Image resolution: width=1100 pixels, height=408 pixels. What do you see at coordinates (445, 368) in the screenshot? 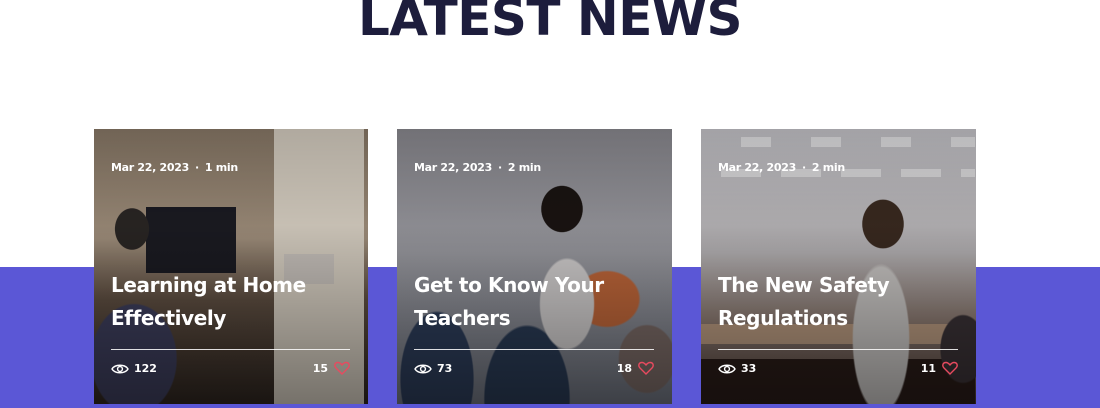
I see `views-value: 73` at bounding box center [445, 368].